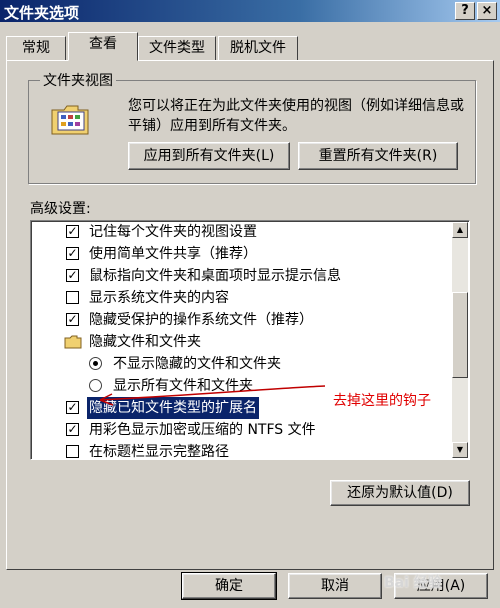  Describe the element at coordinates (173, 254) in the screenshot. I see `list-item-label: 使用简单文件共享（推荐）` at that location.